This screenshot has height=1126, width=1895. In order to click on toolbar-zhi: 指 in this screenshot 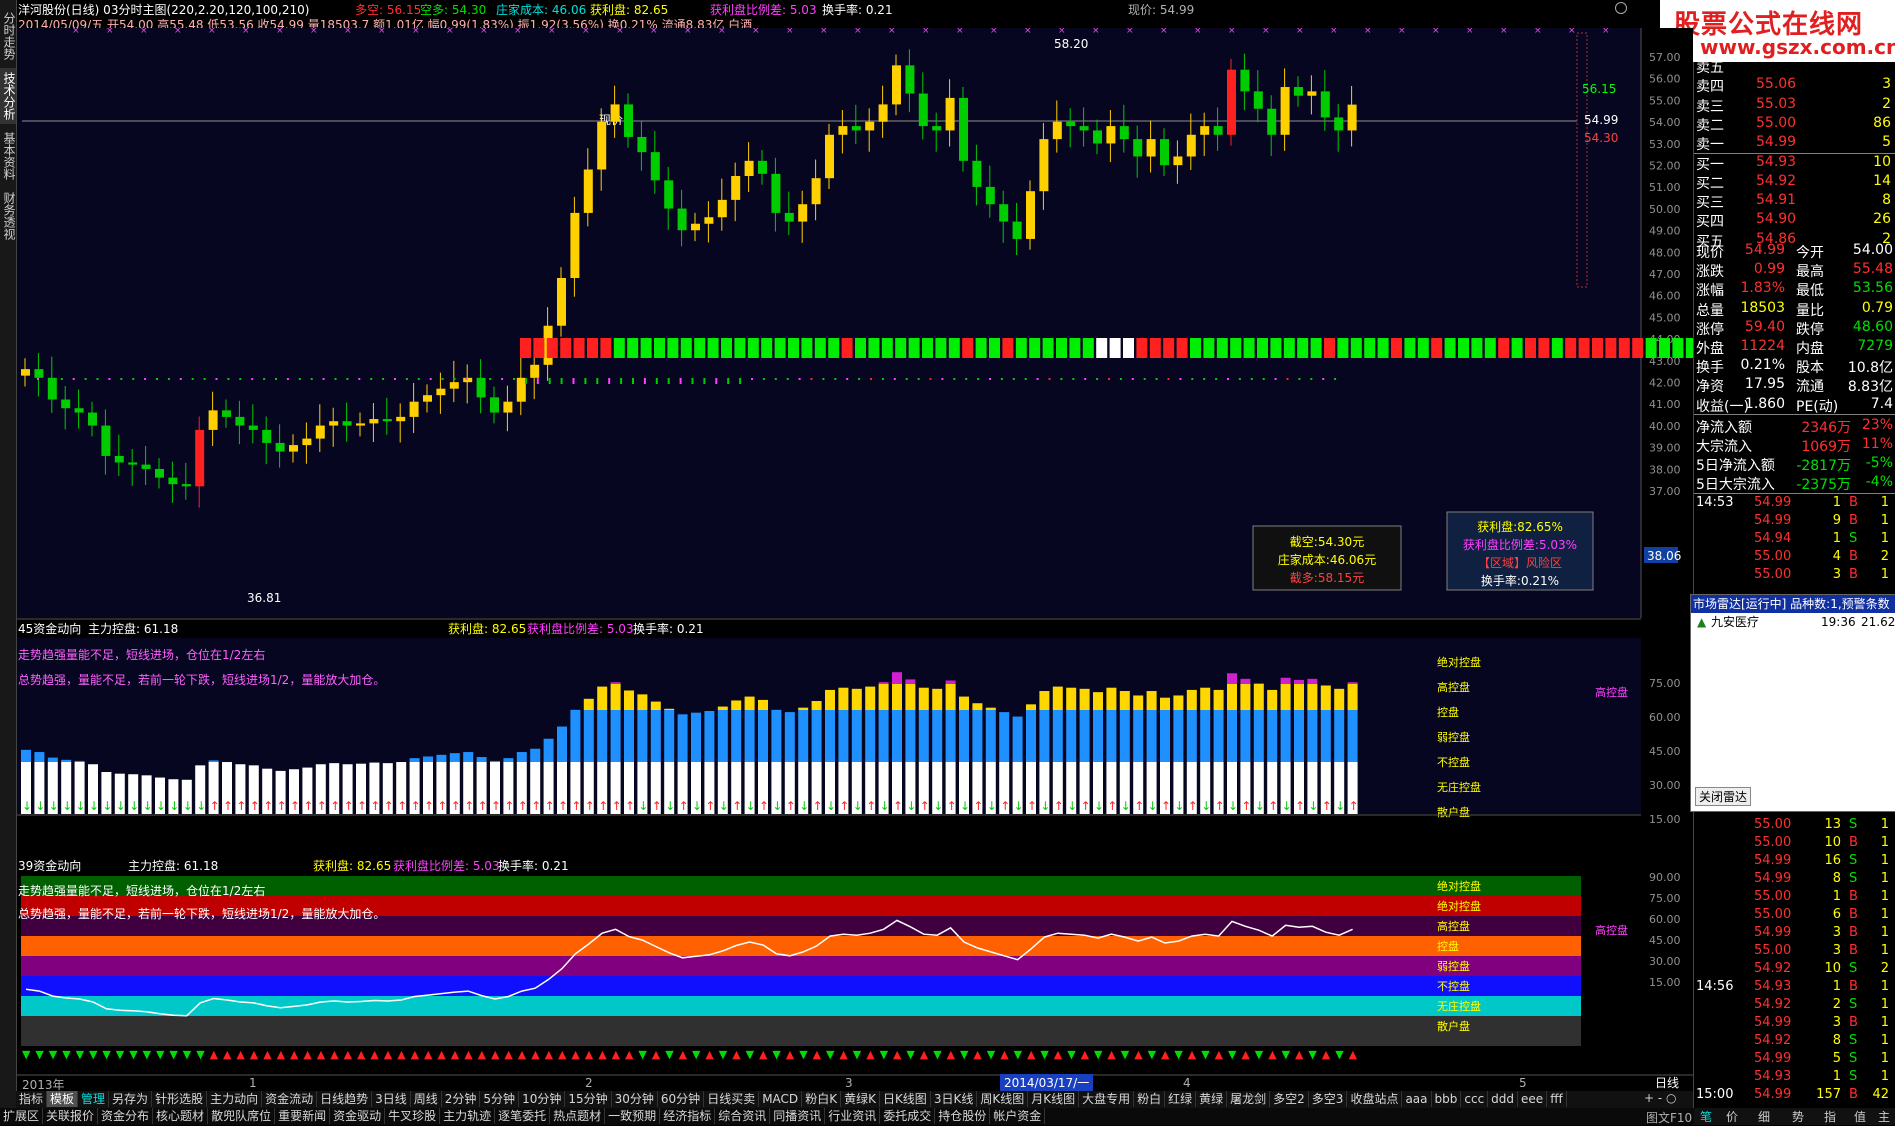, I will do `click(1830, 1116)`.